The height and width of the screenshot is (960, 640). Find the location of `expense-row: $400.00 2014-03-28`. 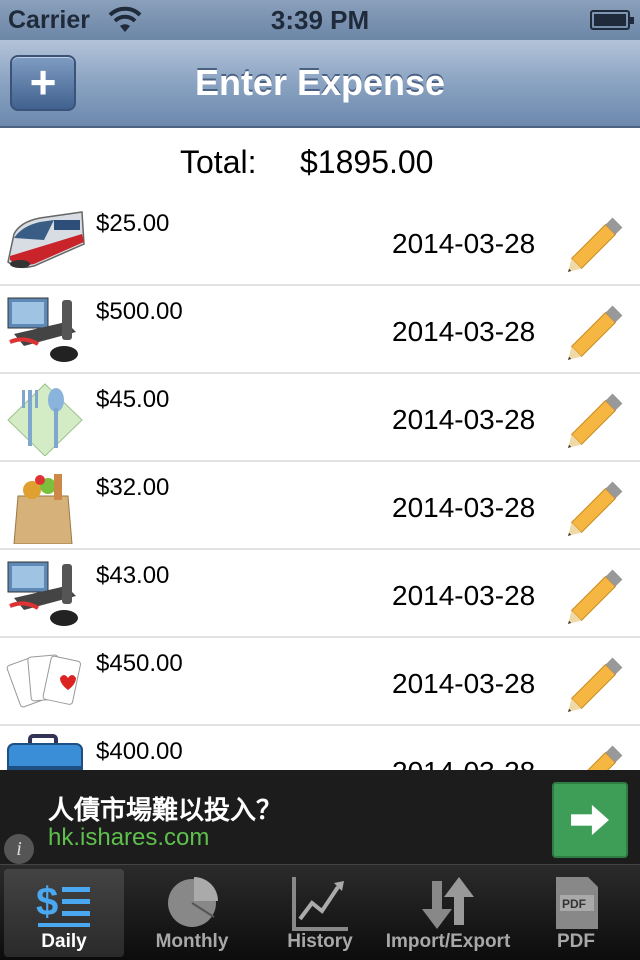

expense-row: $400.00 2014-03-28 is located at coordinates (320, 748).